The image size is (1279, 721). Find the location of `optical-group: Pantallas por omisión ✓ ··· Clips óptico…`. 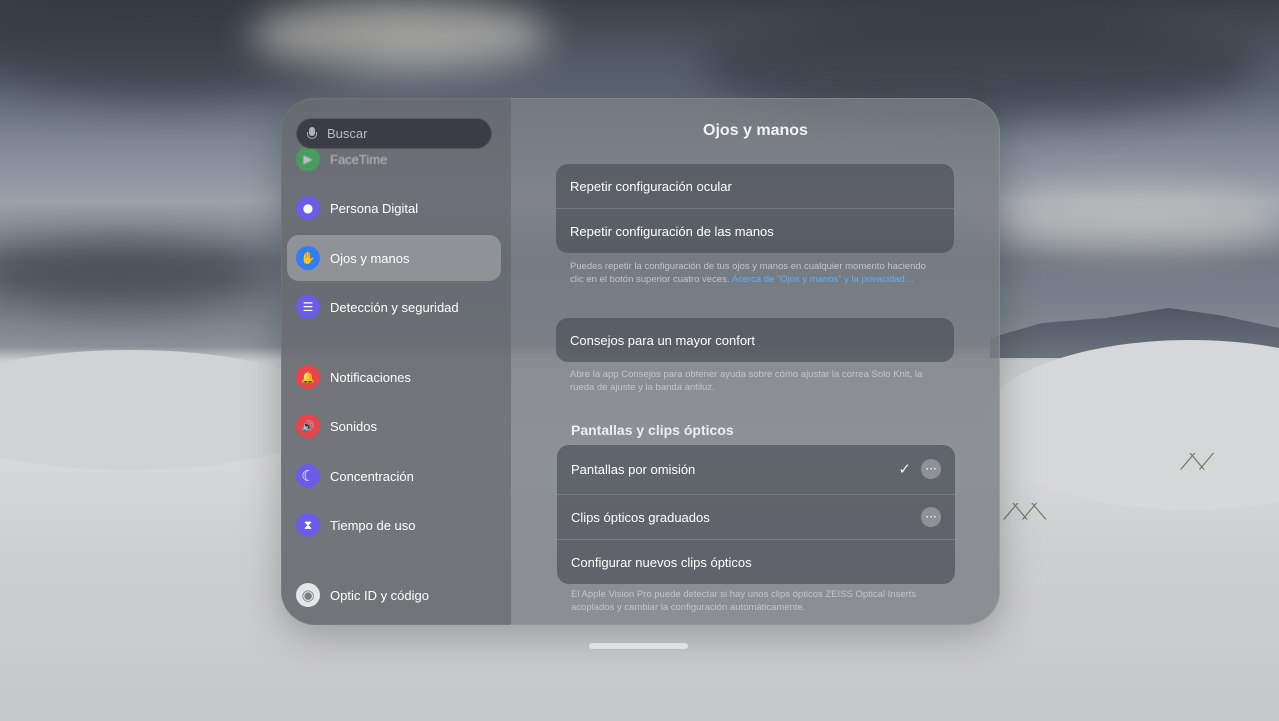

optical-group: Pantallas por omisión ✓ ··· Clips óptico… is located at coordinates (756, 514).